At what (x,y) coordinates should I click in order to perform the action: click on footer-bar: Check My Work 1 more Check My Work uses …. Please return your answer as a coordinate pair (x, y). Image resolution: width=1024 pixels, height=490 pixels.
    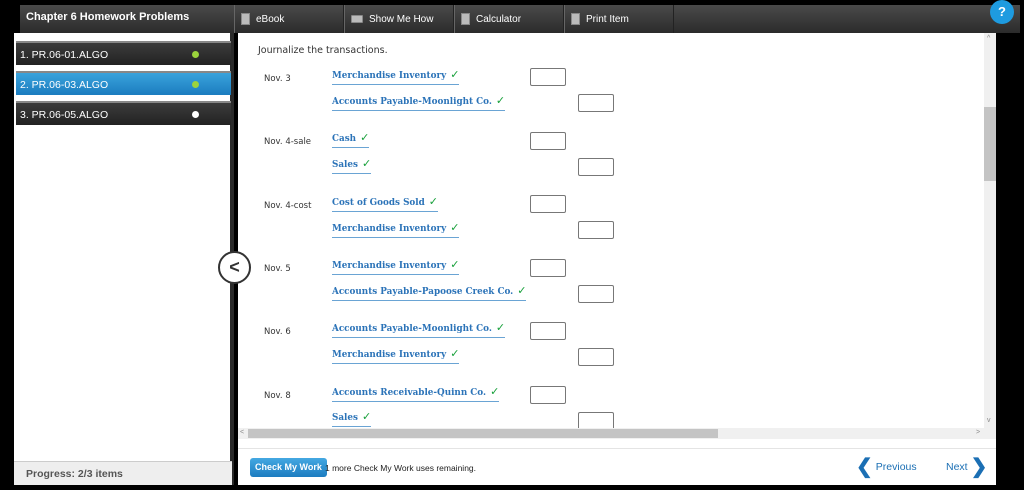
    Looking at the image, I should click on (617, 466).